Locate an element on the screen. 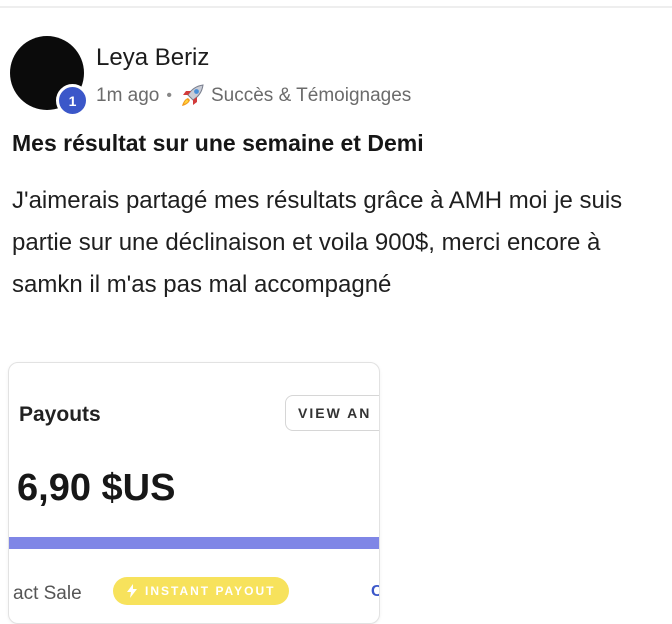  top-divider is located at coordinates (336, 7).